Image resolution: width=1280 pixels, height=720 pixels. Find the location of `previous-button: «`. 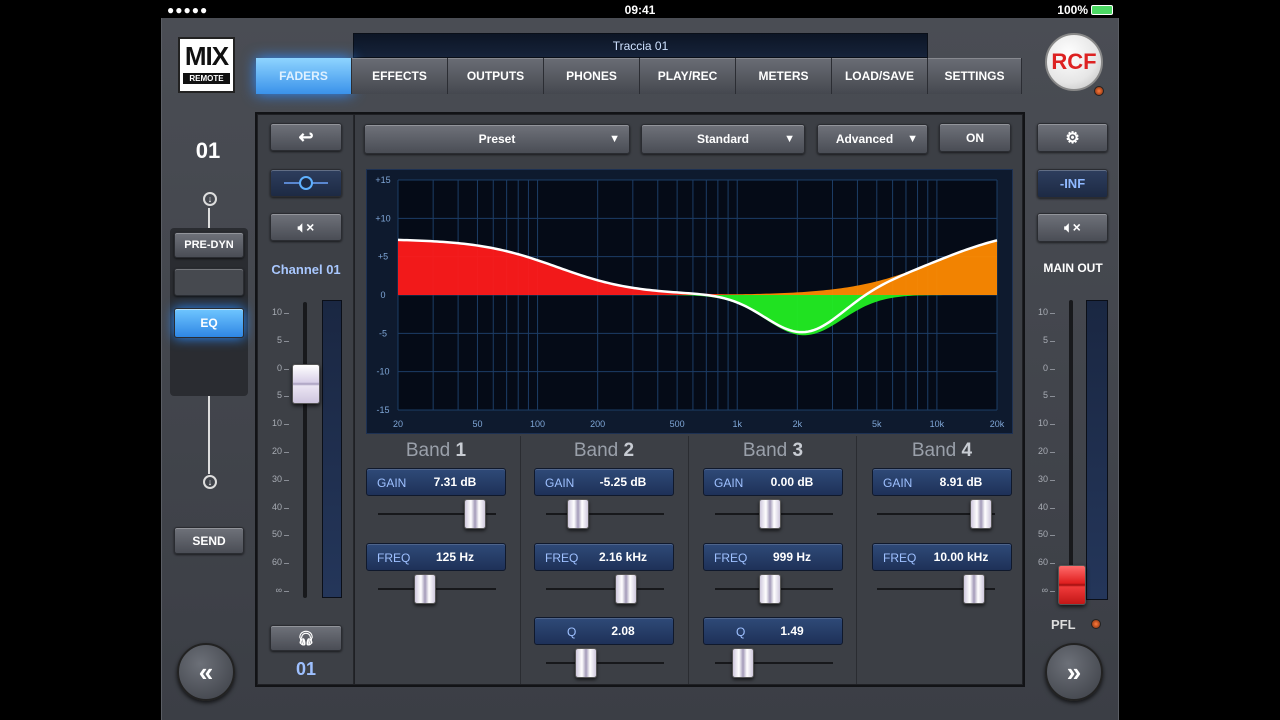

previous-button: « is located at coordinates (206, 672).